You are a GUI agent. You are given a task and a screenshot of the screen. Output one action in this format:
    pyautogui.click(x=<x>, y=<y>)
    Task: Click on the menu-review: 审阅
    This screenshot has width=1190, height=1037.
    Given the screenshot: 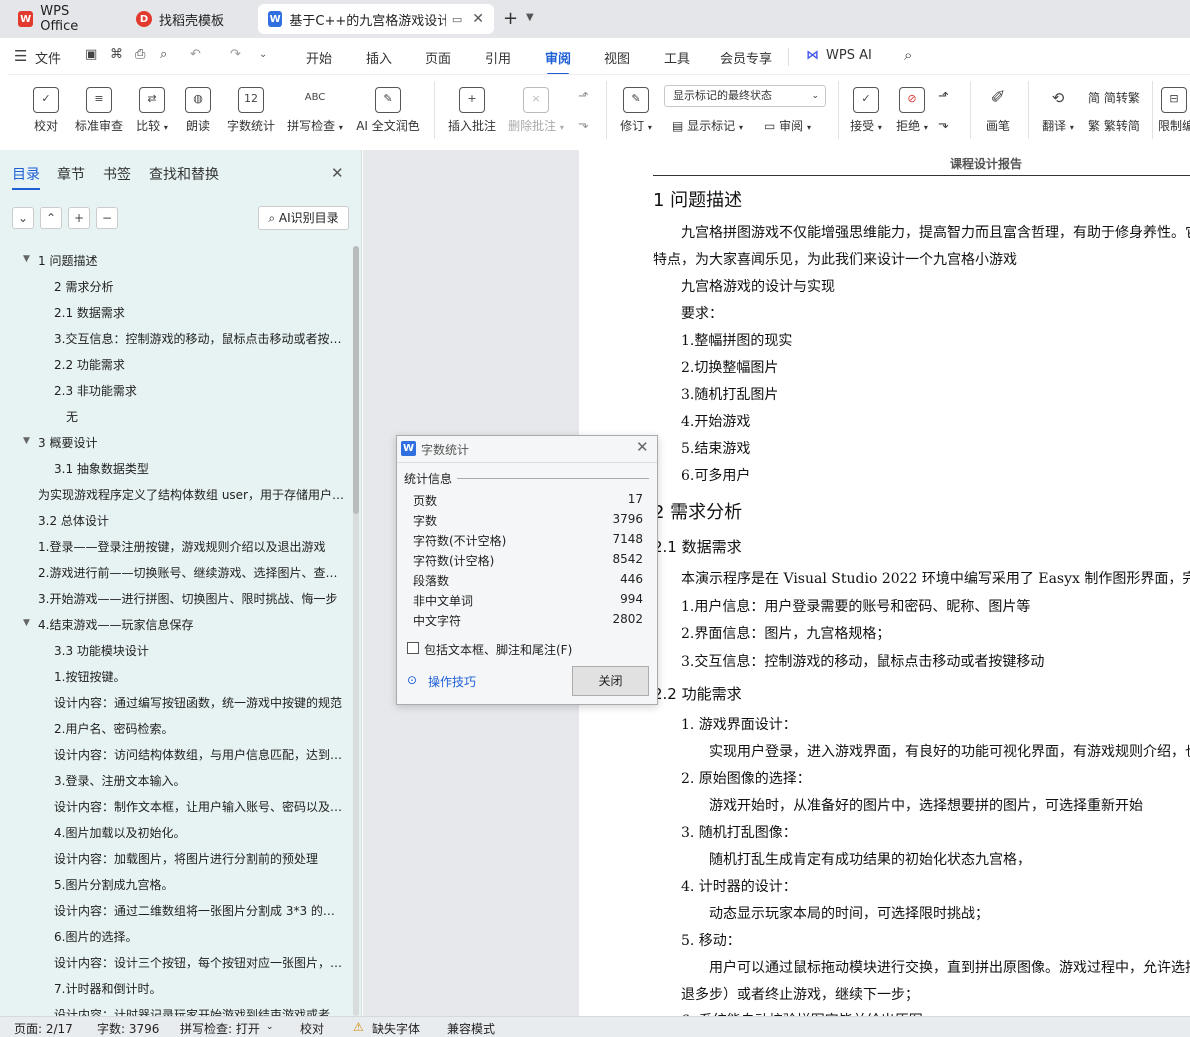 What is the action you would take?
    pyautogui.click(x=558, y=61)
    